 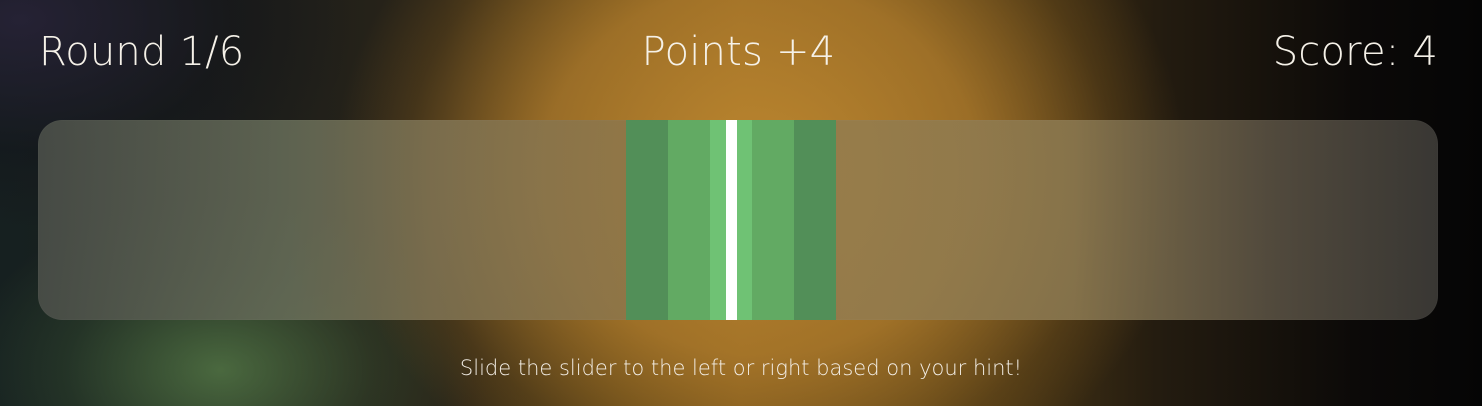 I want to click on target-zone-outer-left, so click(x=647, y=220).